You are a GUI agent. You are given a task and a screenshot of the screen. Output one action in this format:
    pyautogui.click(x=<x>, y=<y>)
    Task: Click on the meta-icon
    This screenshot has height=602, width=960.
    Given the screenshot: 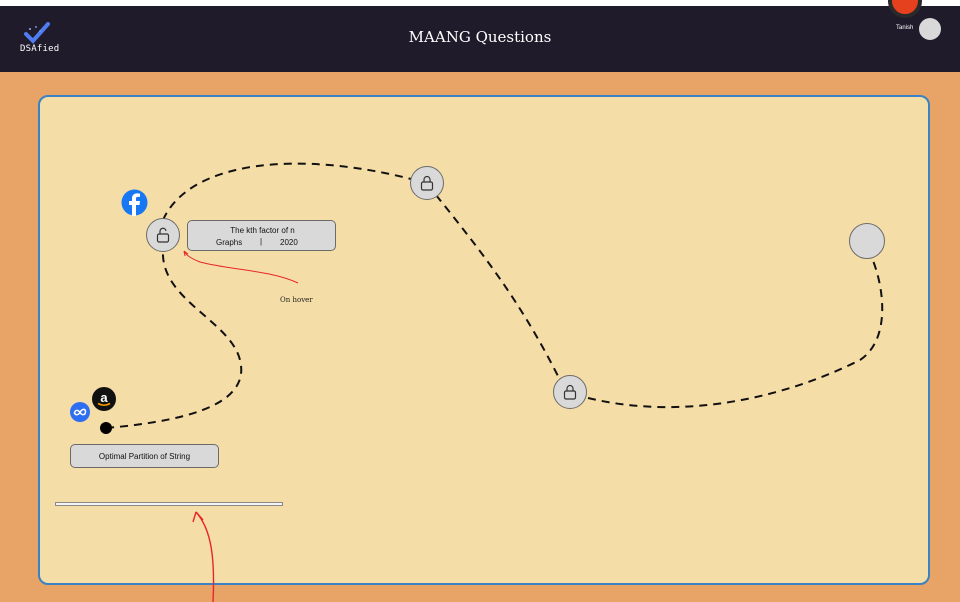 What is the action you would take?
    pyautogui.click(x=80, y=412)
    